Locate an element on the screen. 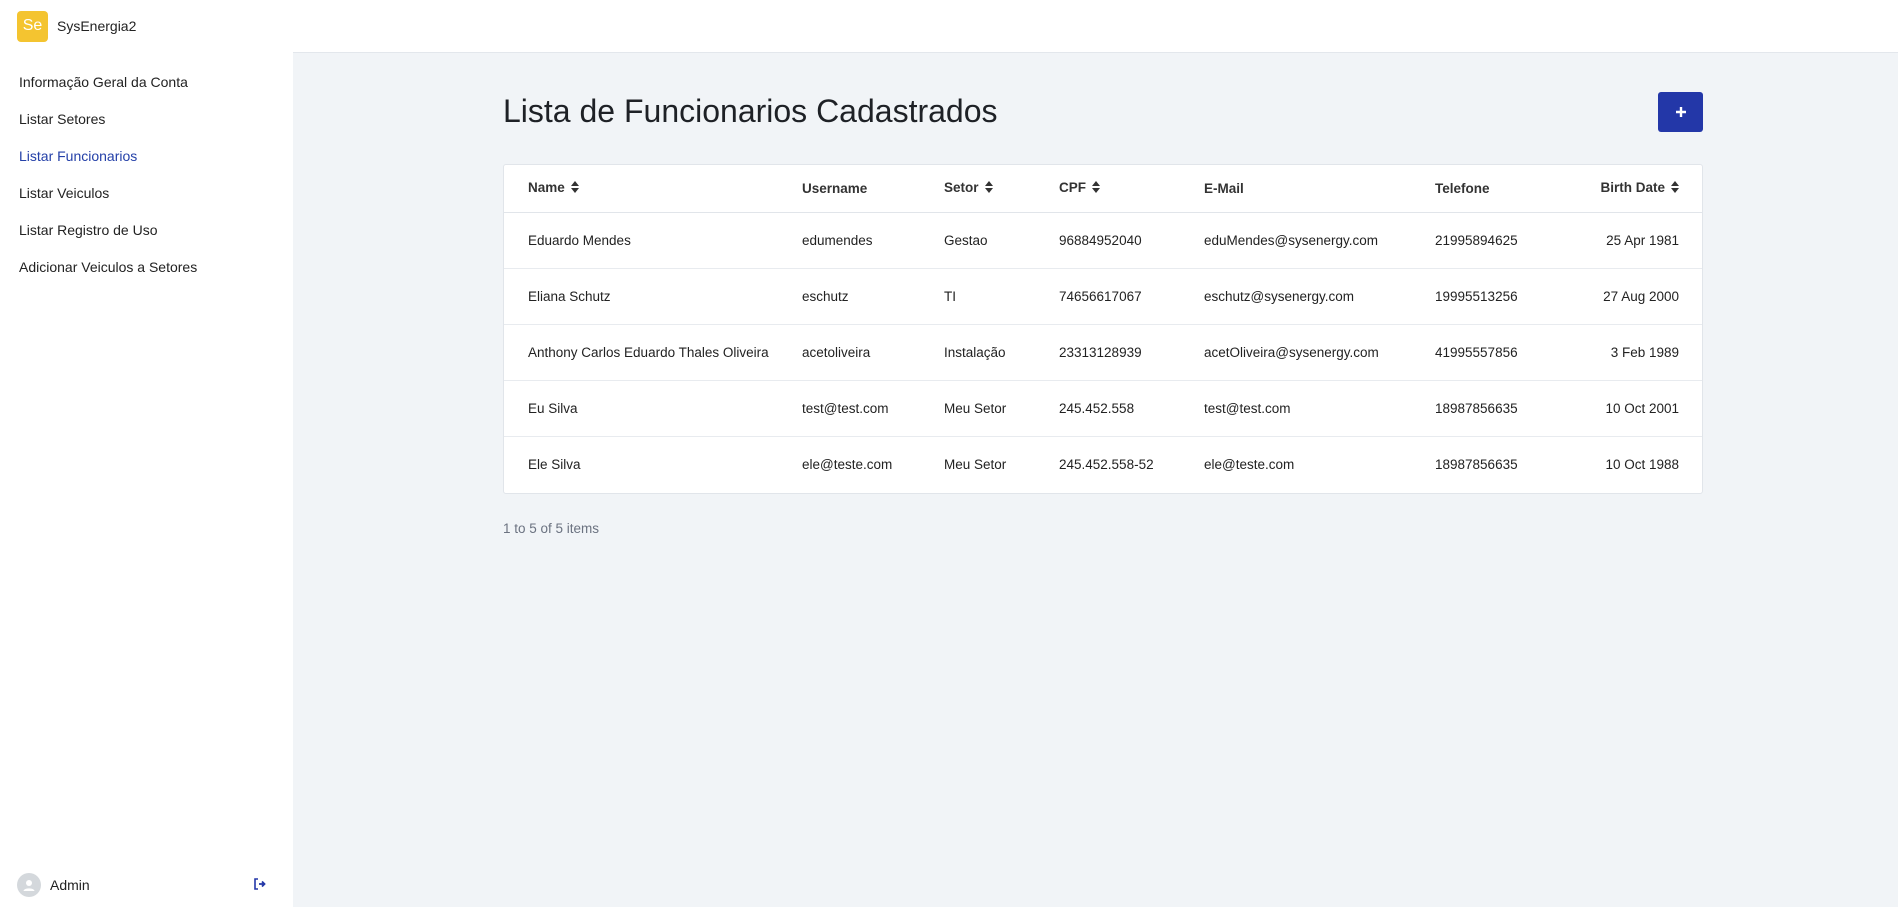  cell-telefone: 19995513256 is located at coordinates (1503, 296).